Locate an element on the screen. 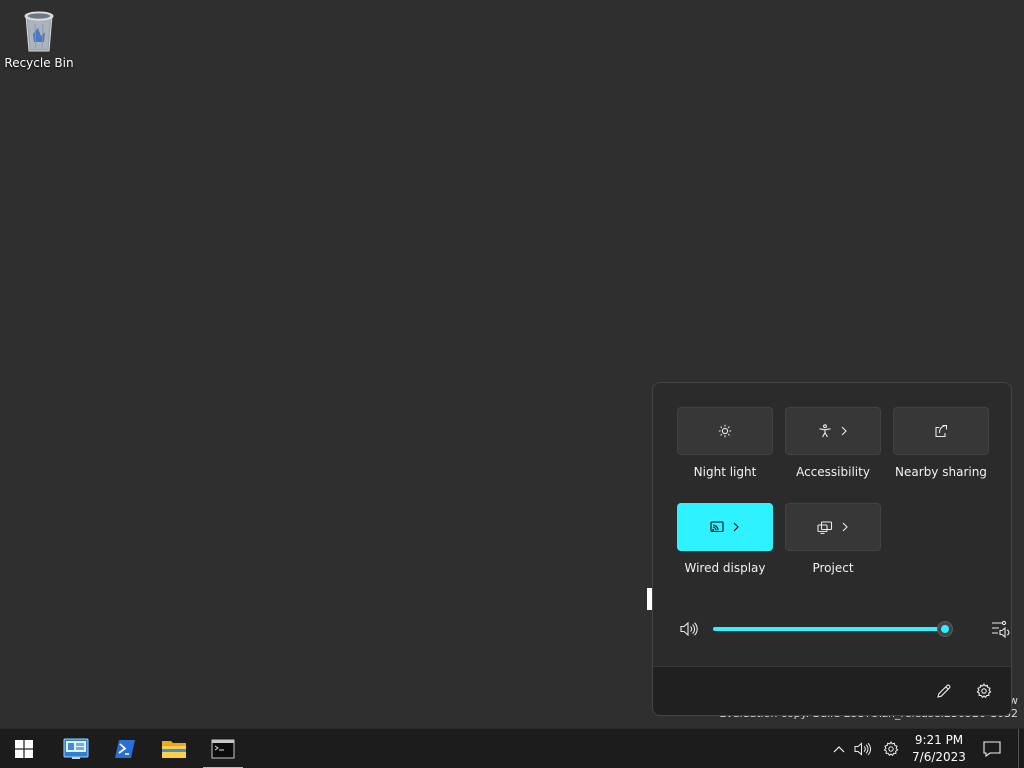 The height and width of the screenshot is (768, 1024). recycle-bin: Recycle Bin is located at coordinates (39, 38).